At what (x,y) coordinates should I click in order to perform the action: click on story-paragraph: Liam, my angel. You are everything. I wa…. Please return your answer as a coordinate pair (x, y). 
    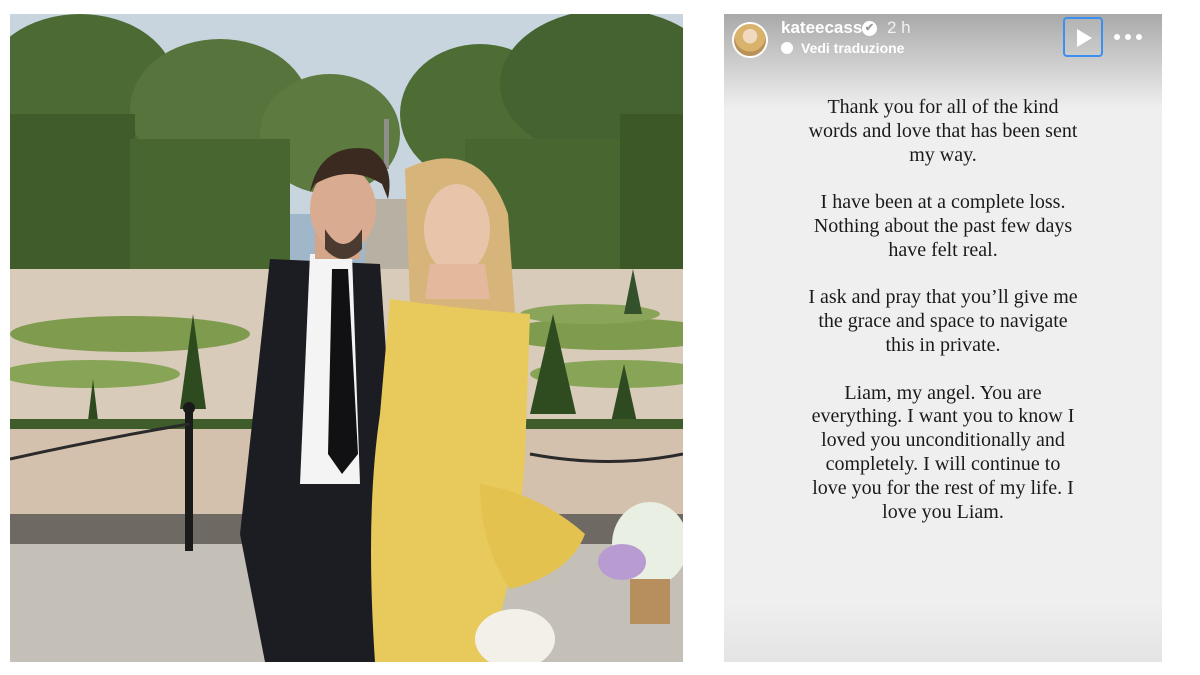
    Looking at the image, I should click on (943, 452).